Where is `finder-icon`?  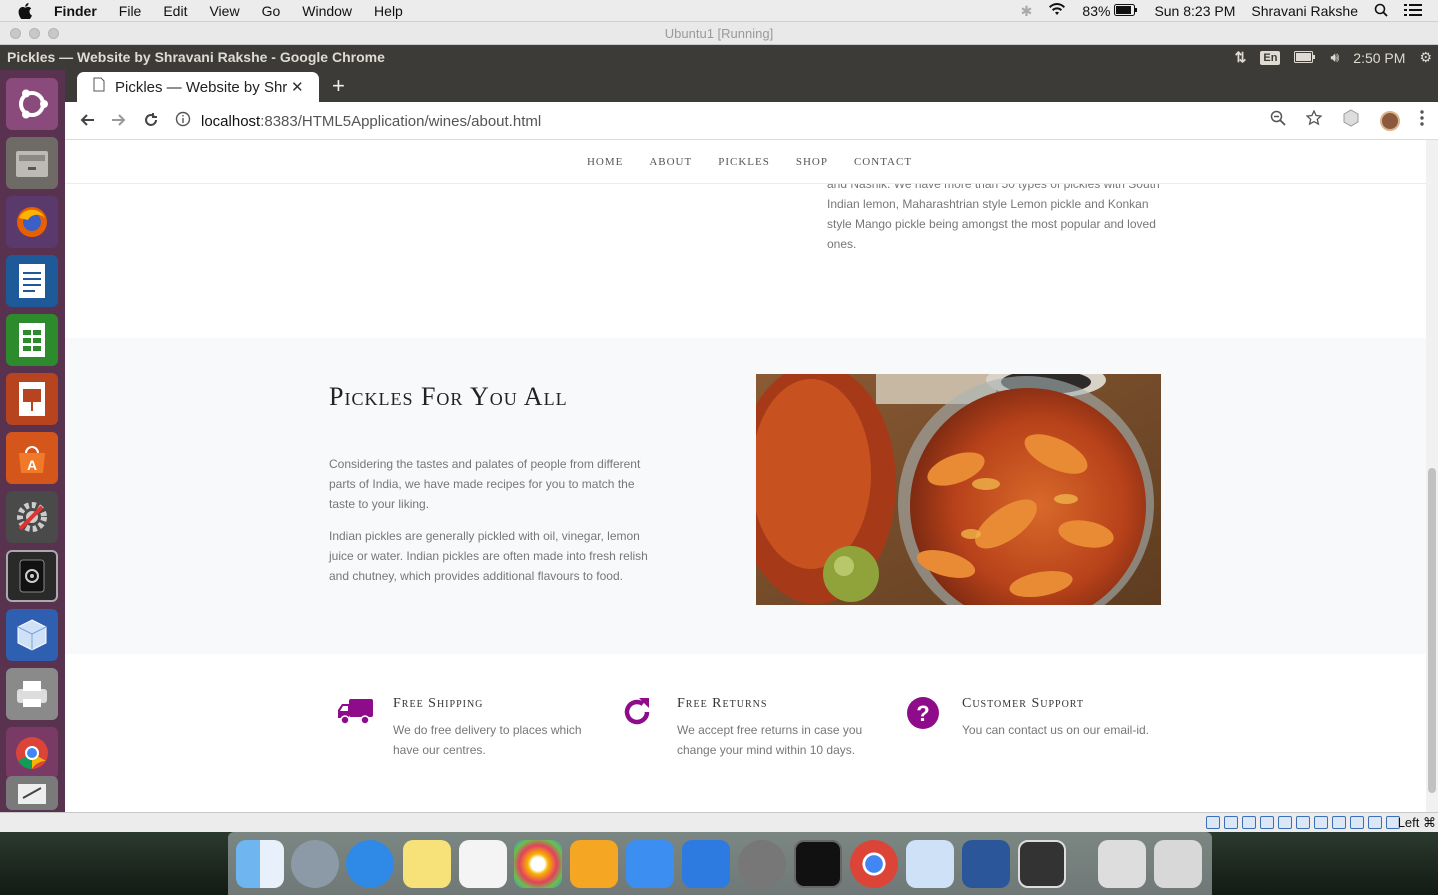
finder-icon is located at coordinates (260, 864).